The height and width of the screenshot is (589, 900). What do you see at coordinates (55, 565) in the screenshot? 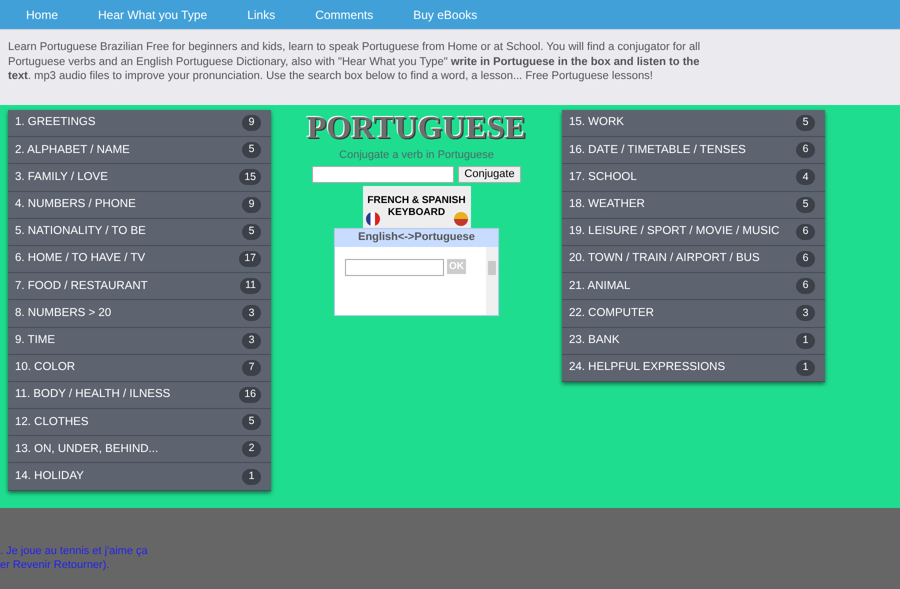
I see `footer-text: er Revenir Retourner).` at bounding box center [55, 565].